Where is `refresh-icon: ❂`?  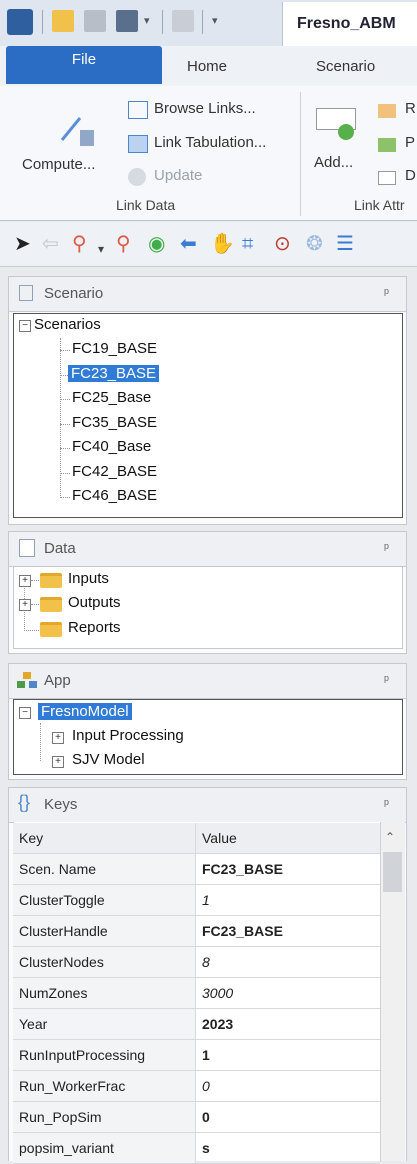 refresh-icon: ❂ is located at coordinates (314, 244).